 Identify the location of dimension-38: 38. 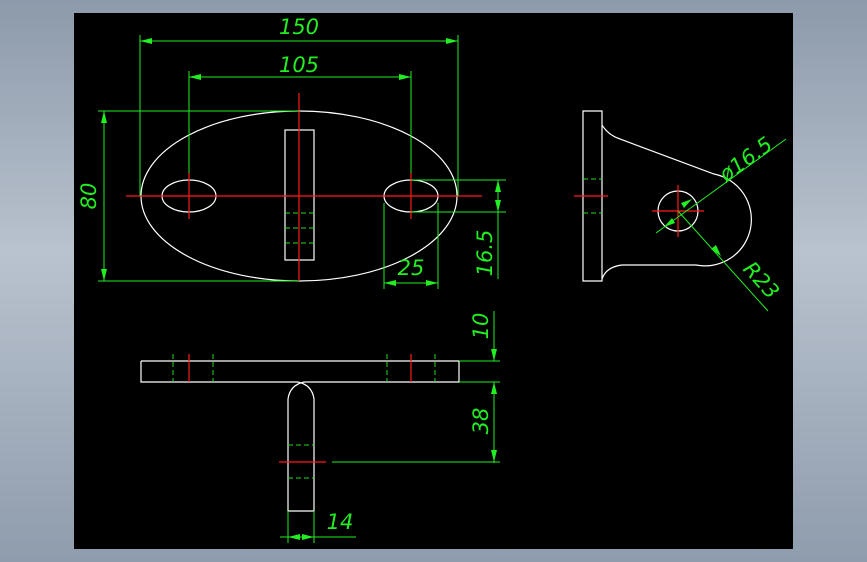
(416, 435).